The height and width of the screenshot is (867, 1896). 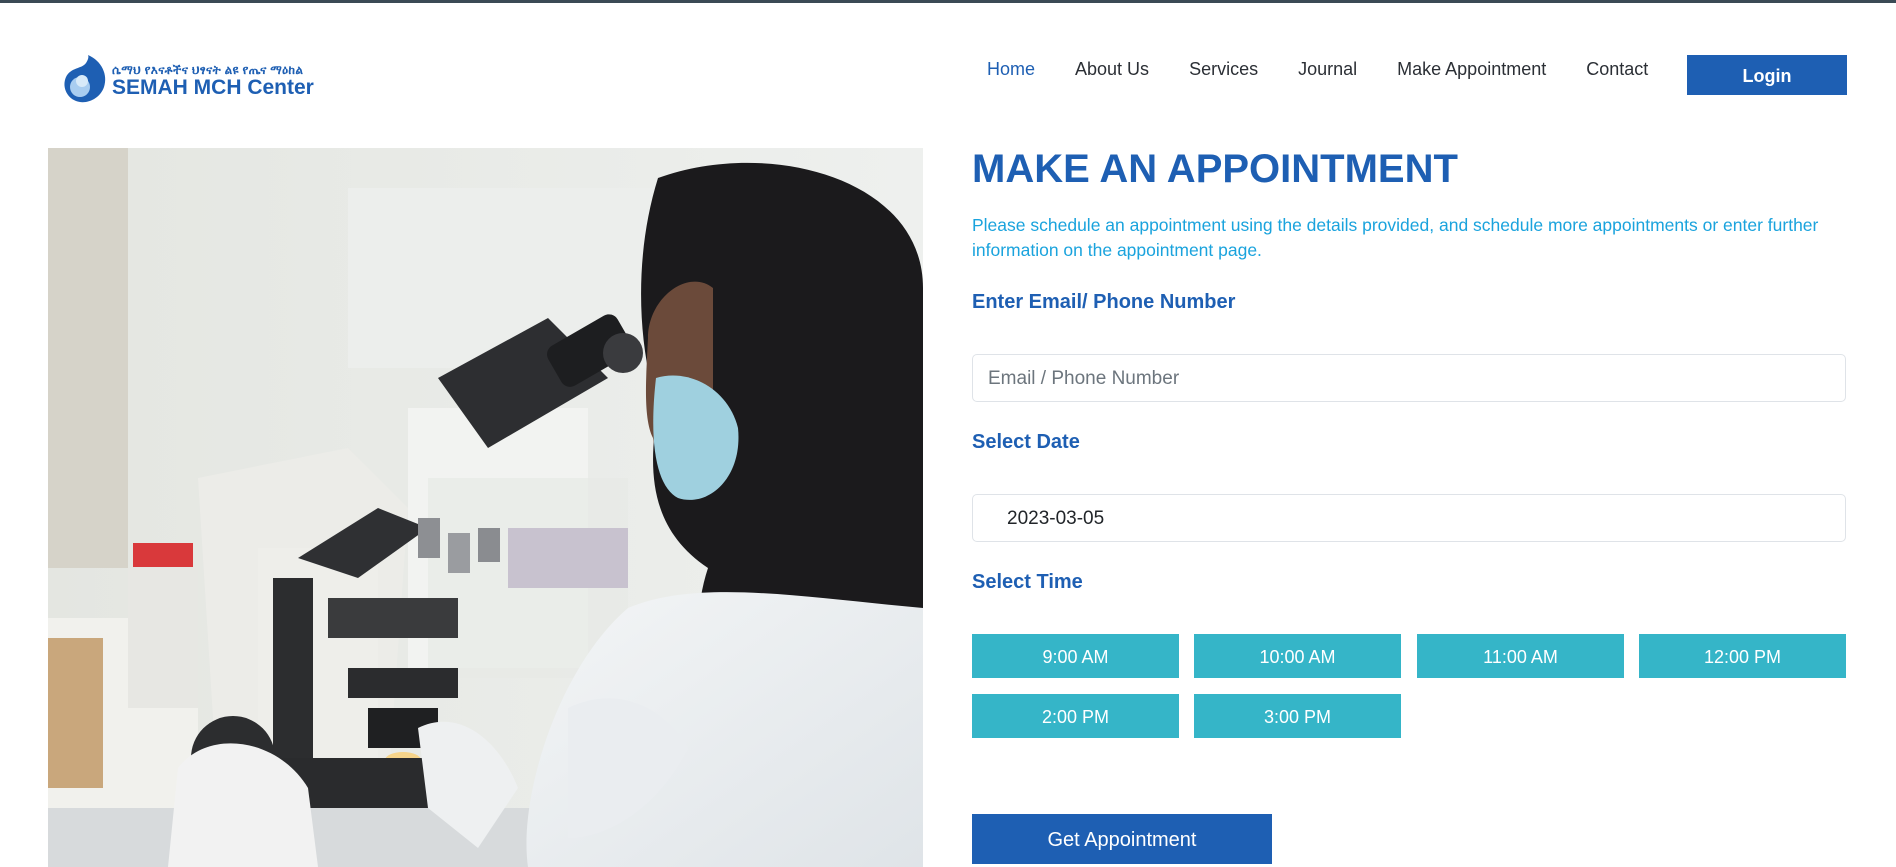 What do you see at coordinates (1297, 716) in the screenshot?
I see `time-slot-button: 3:00 PM` at bounding box center [1297, 716].